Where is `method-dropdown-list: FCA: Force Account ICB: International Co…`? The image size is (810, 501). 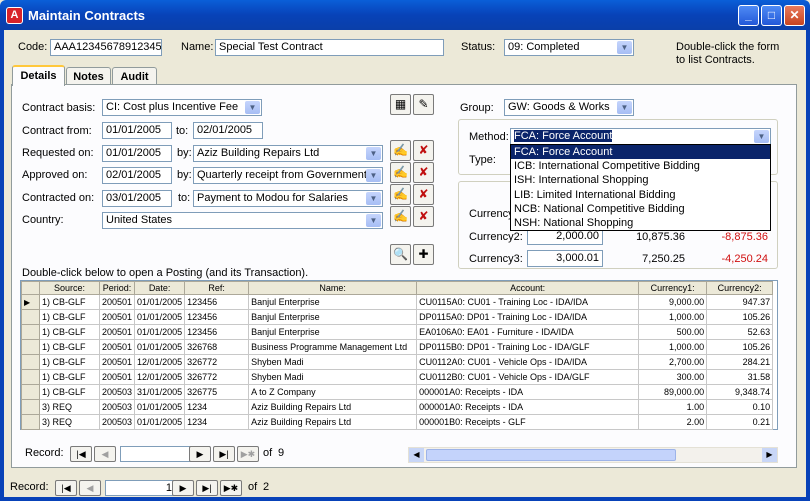
method-dropdown-list: FCA: Force Account ICB: International Co… is located at coordinates (640, 187).